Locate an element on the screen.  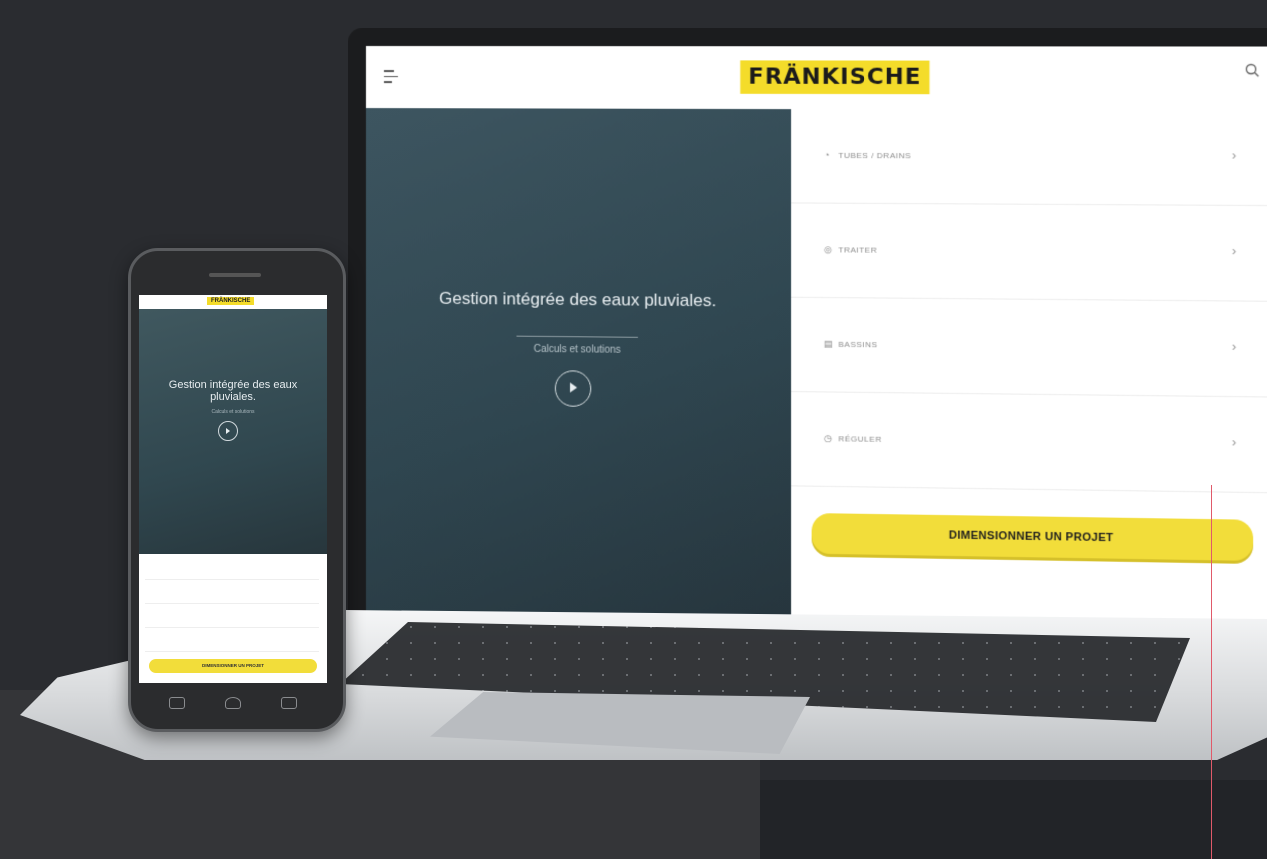
menu-item-label: RÉGULER is located at coordinates (860, 439).